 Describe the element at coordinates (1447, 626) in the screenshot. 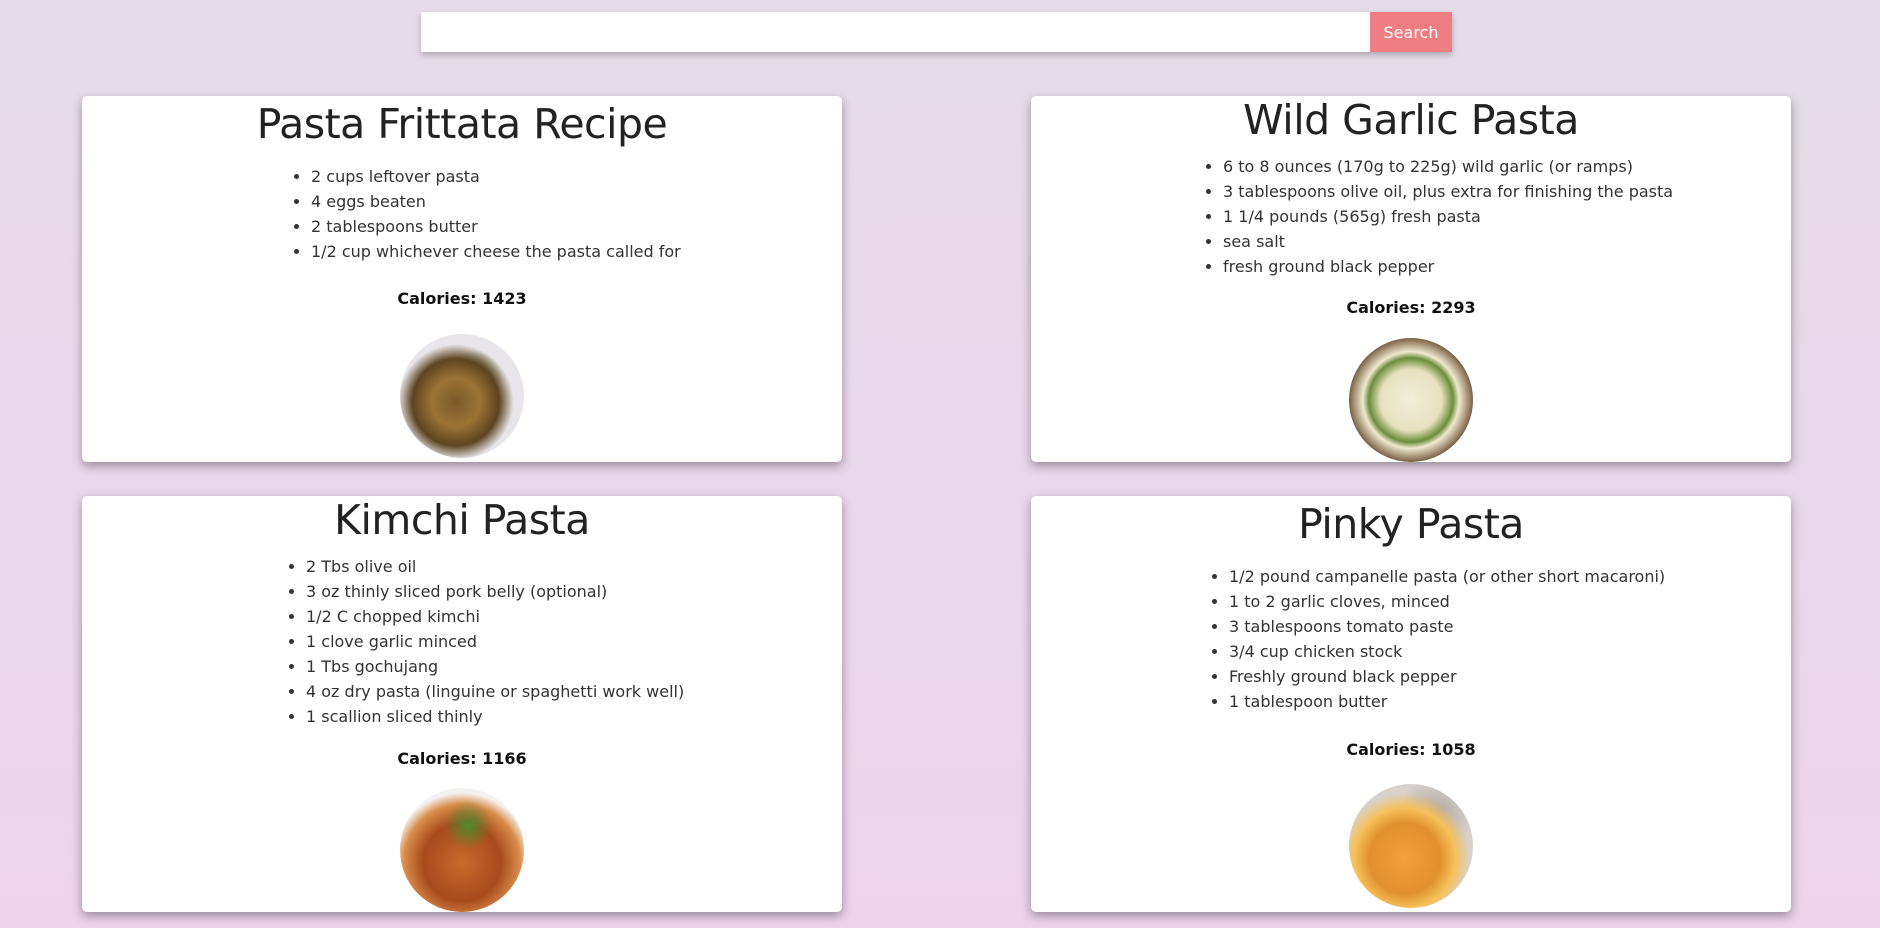

I see `ingredient-item: 3 tablespoons tomato paste` at that location.